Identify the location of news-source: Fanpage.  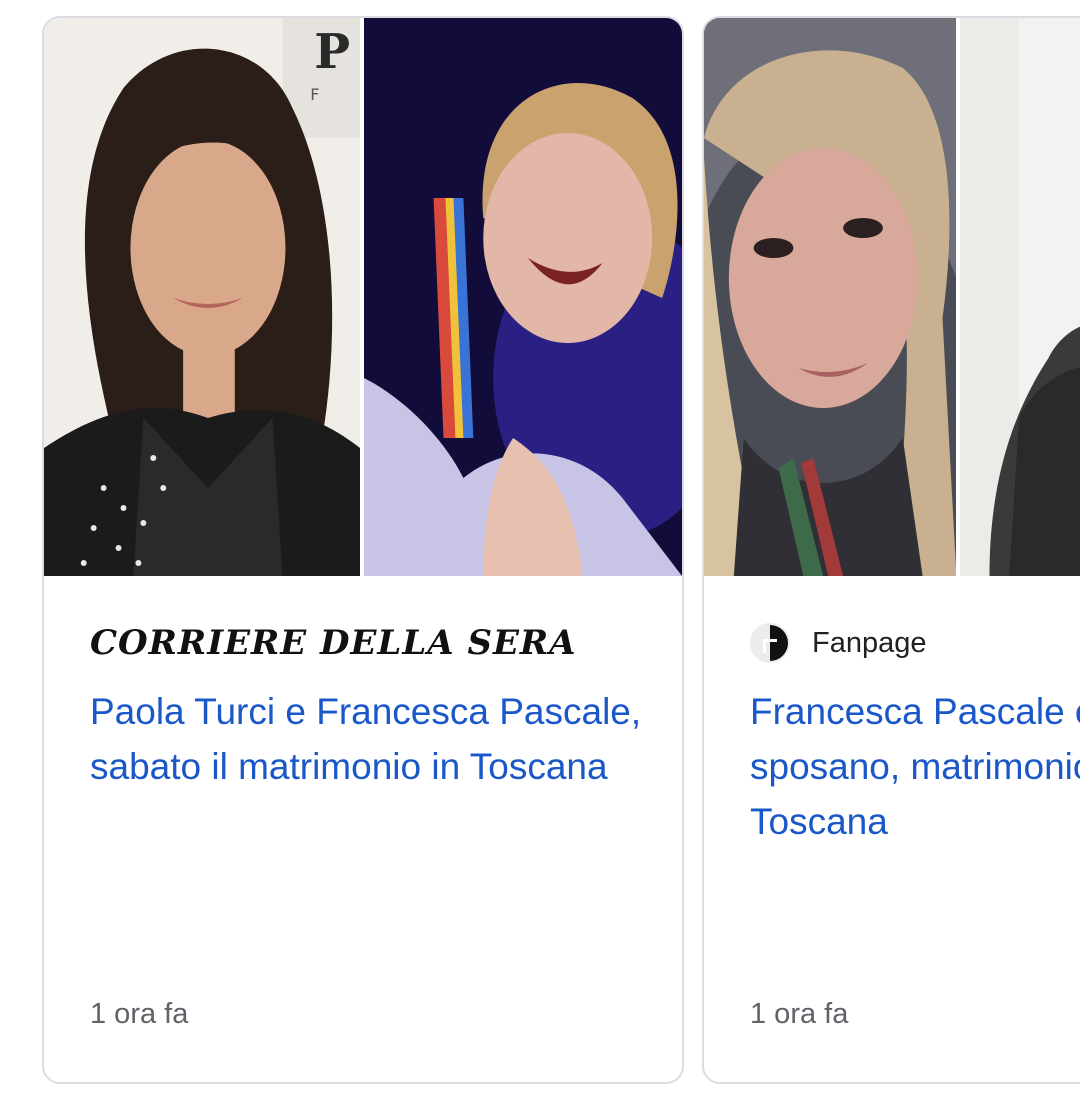
(838, 643).